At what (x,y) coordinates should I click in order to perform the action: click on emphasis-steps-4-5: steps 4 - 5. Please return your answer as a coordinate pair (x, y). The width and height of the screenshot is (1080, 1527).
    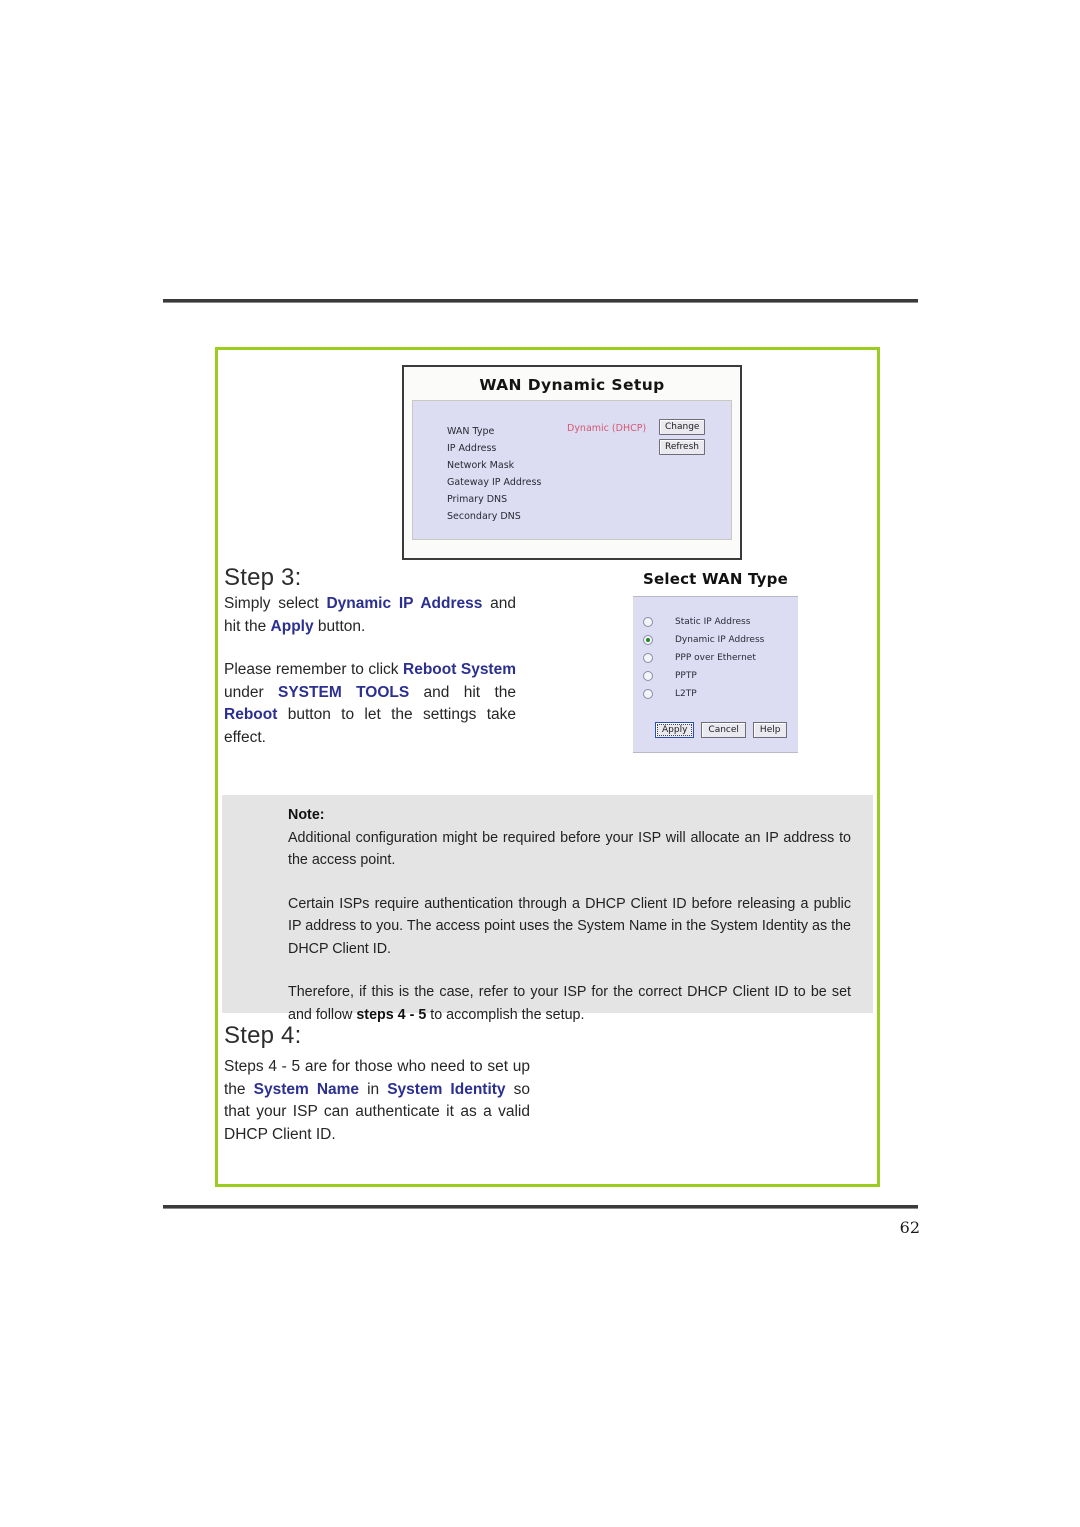
    Looking at the image, I should click on (391, 1014).